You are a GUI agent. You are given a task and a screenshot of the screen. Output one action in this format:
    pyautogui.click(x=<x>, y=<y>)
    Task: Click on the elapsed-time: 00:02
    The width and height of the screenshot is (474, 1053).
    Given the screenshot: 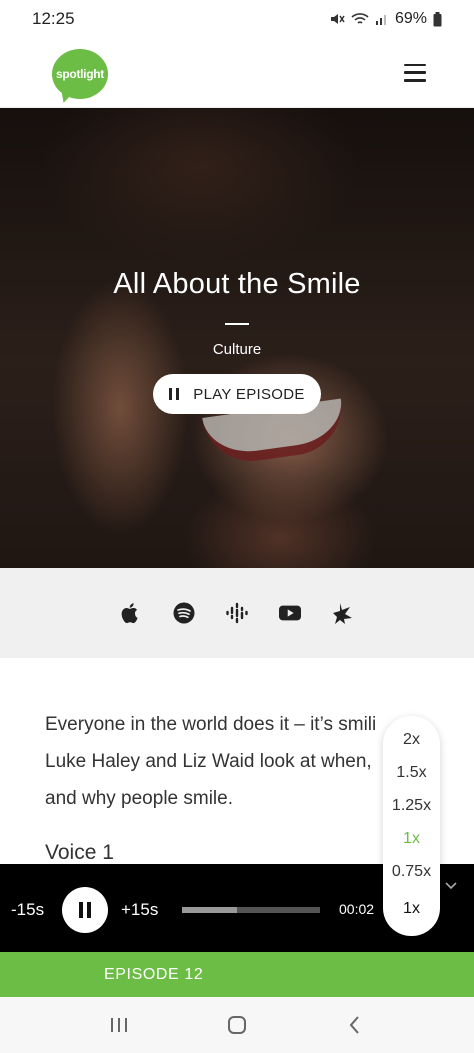 What is the action you would take?
    pyautogui.click(x=357, y=909)
    